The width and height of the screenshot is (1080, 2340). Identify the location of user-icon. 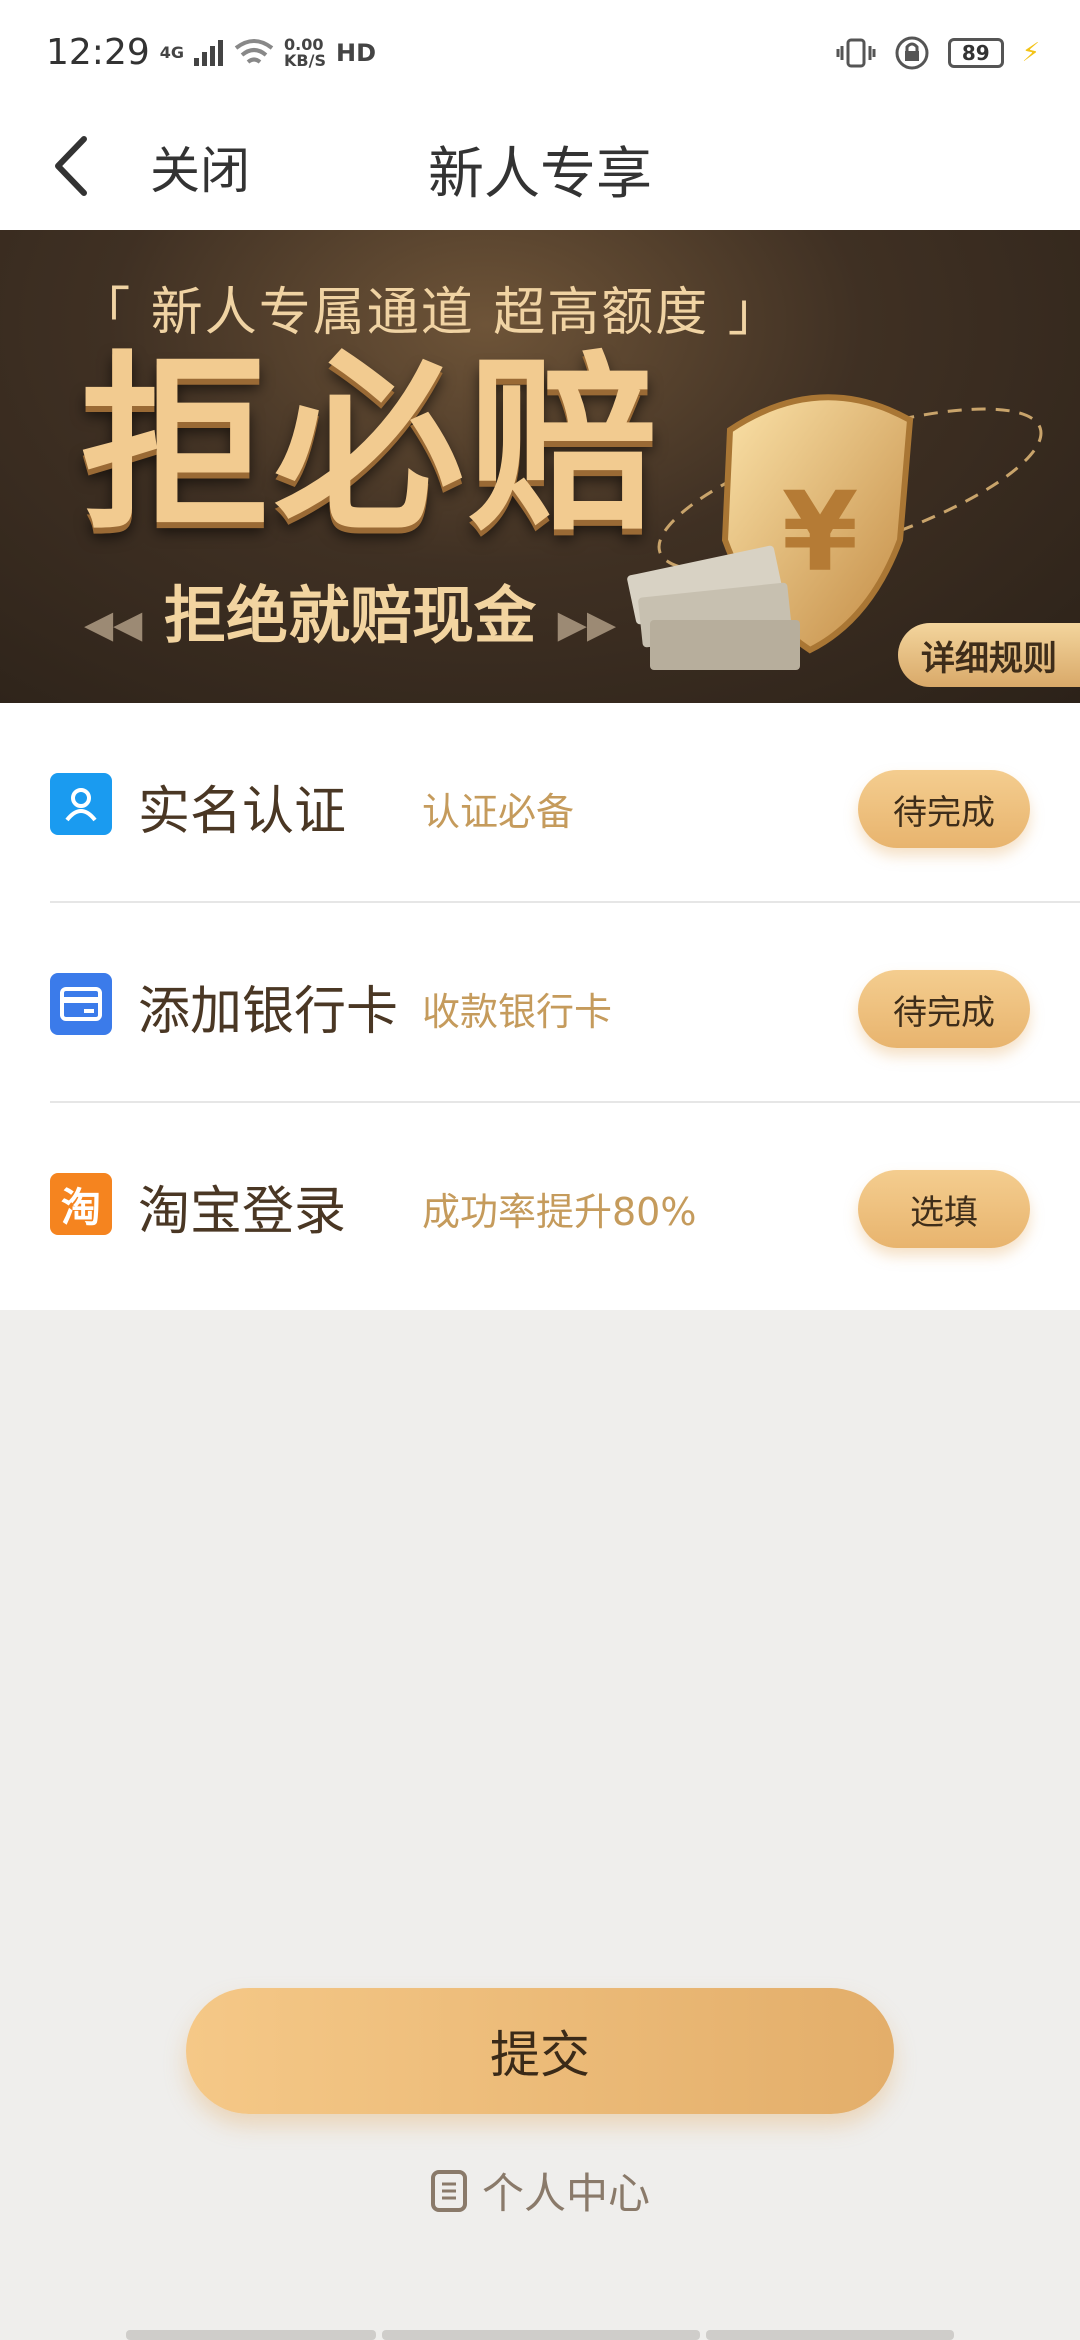
(81, 804).